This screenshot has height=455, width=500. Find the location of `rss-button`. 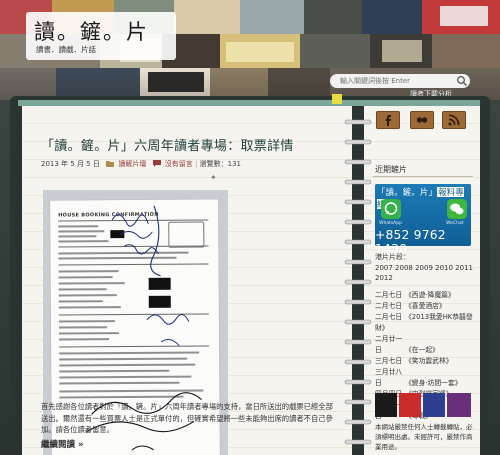

rss-button is located at coordinates (454, 120).